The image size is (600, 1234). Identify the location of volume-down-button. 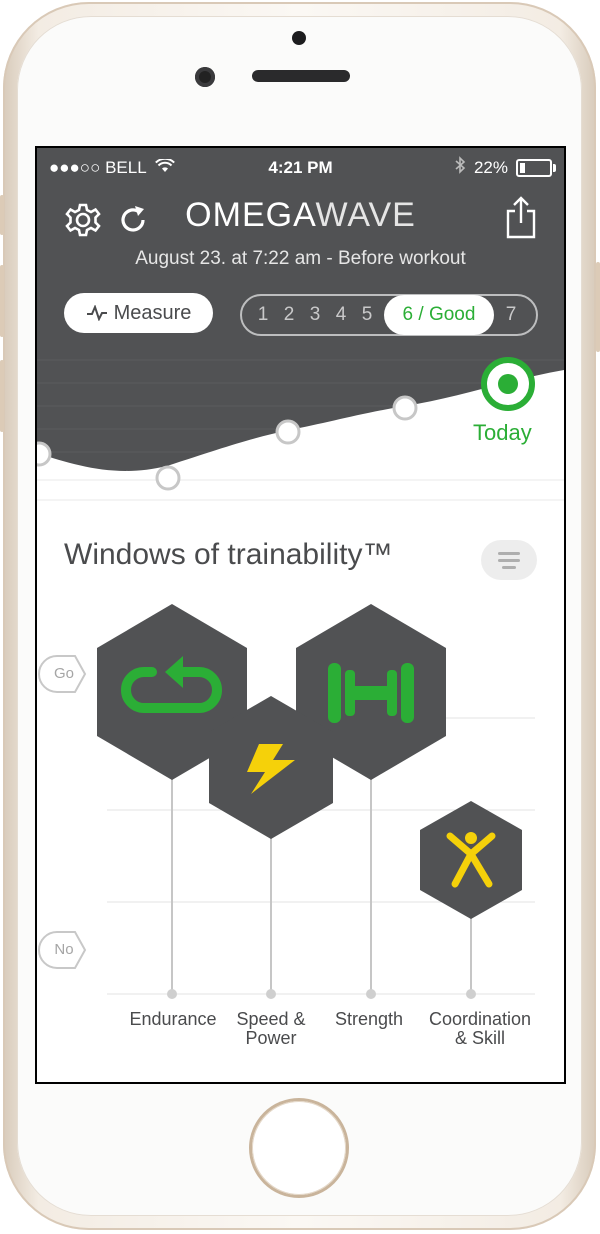
(2, 396).